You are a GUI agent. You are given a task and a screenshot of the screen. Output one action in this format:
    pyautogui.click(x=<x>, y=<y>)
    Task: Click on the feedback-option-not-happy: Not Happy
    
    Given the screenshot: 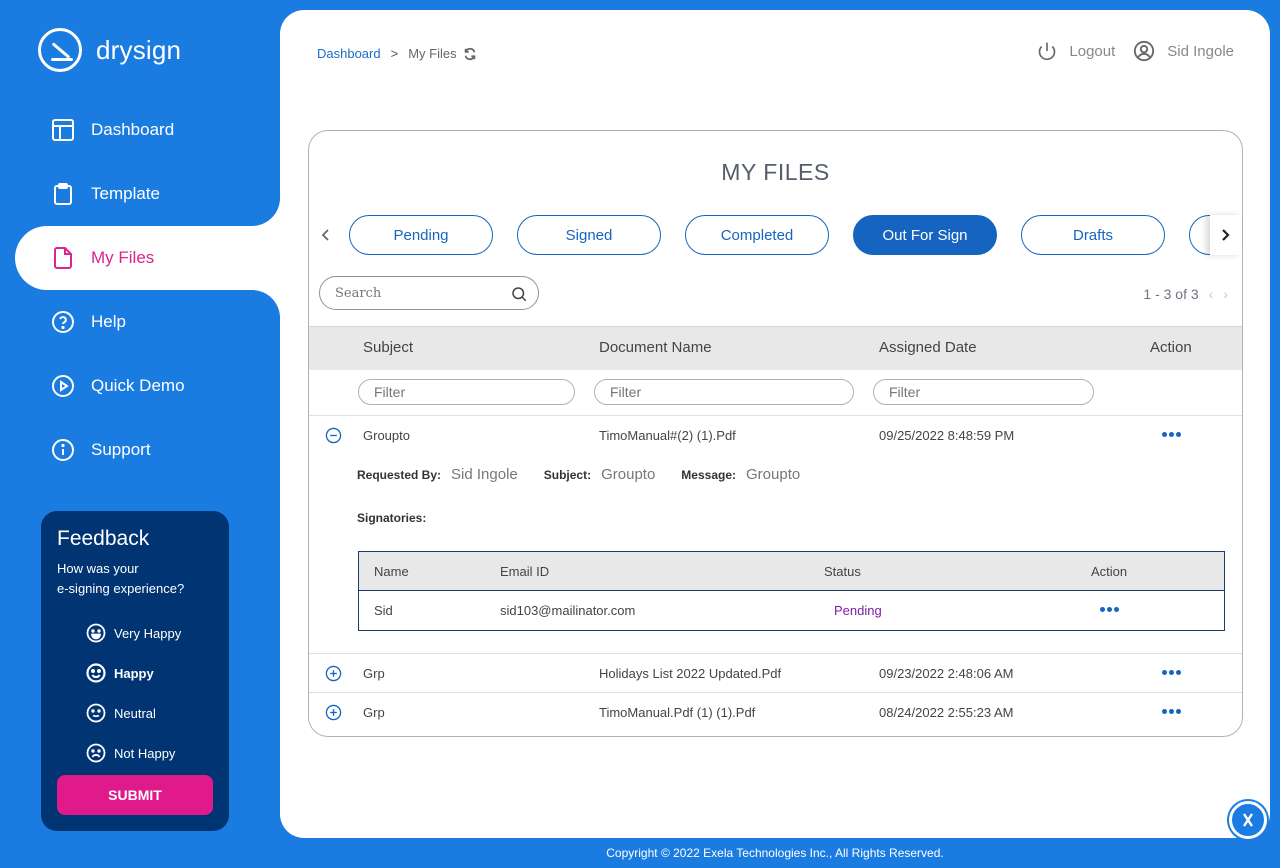 What is the action you would take?
    pyautogui.click(x=149, y=753)
    